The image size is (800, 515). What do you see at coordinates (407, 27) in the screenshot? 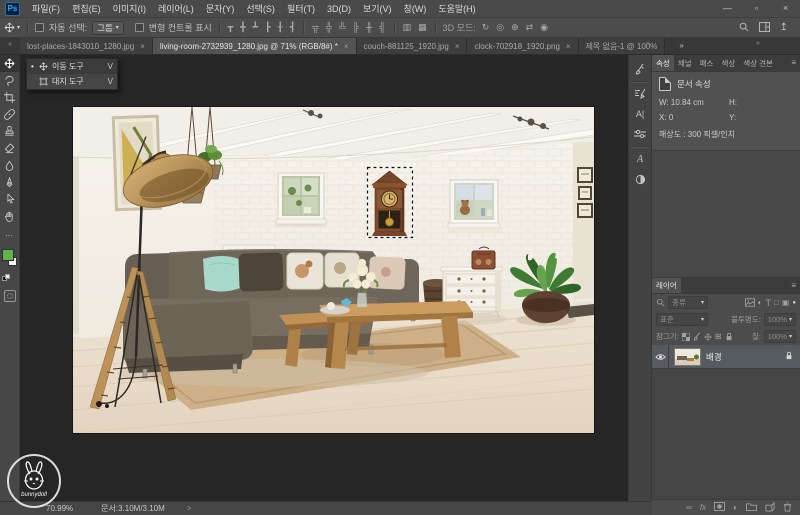
I see `align-to-selection-icon: ▥` at bounding box center [407, 27].